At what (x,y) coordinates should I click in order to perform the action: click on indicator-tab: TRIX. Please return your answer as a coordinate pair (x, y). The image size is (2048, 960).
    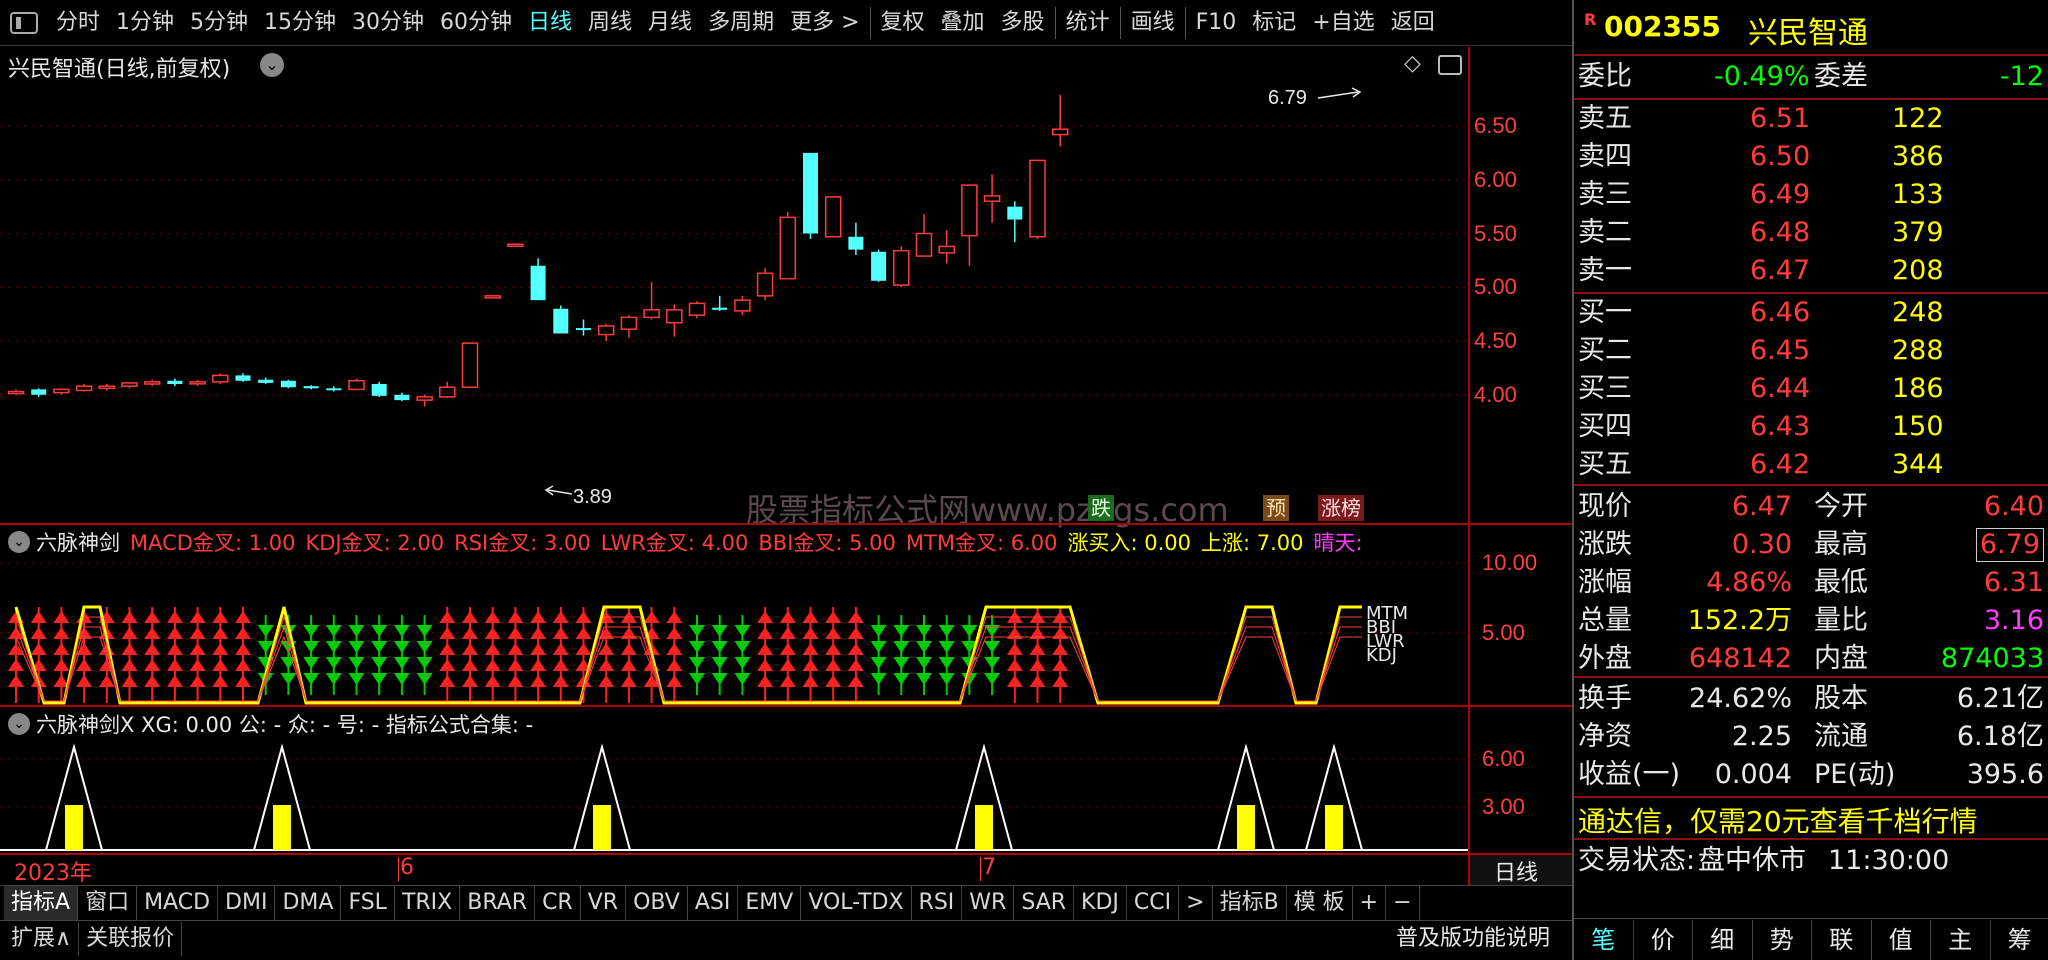
    Looking at the image, I should click on (428, 903).